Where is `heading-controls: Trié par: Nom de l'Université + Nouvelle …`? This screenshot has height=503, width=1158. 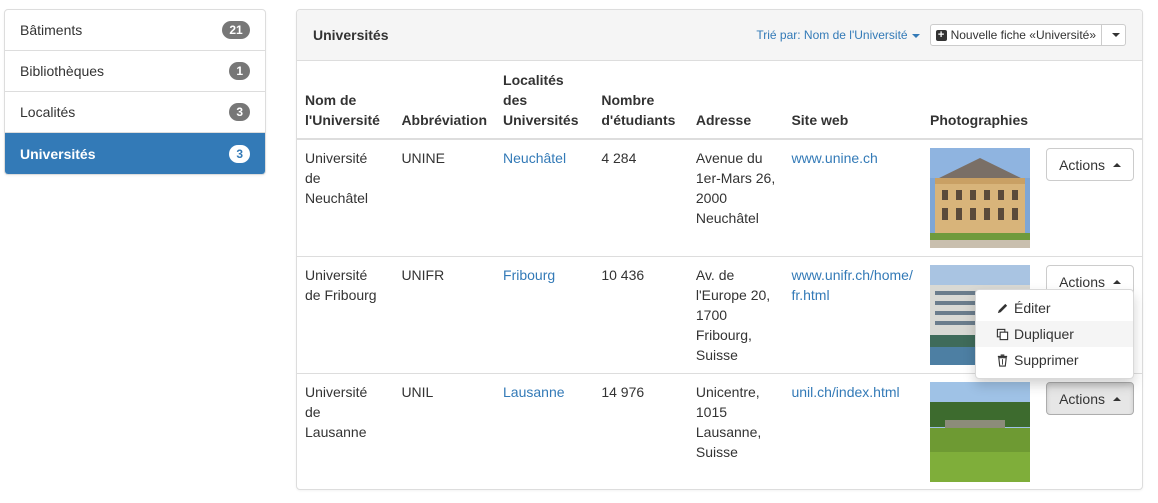 heading-controls: Trié par: Nom de l'Université + Nouvelle … is located at coordinates (941, 35).